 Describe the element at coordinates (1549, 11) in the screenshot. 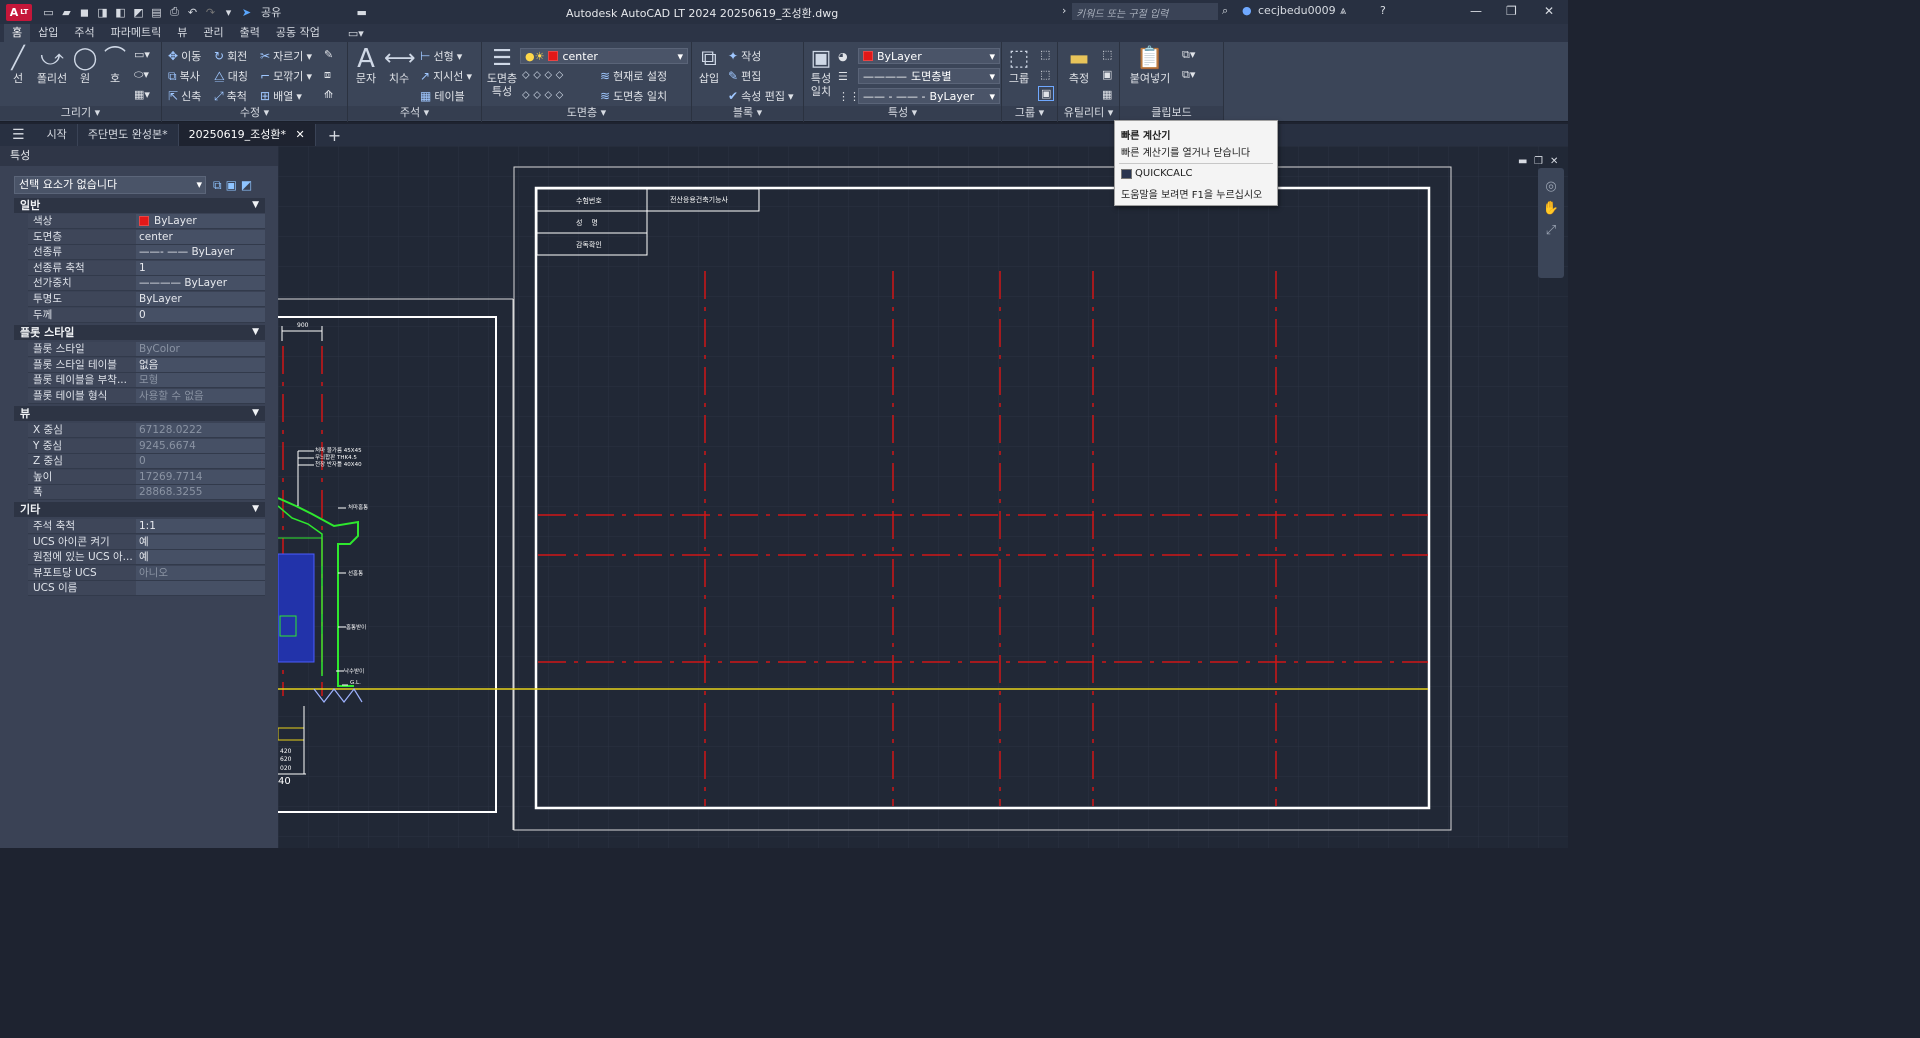

I see `close-icon: ✕` at that location.